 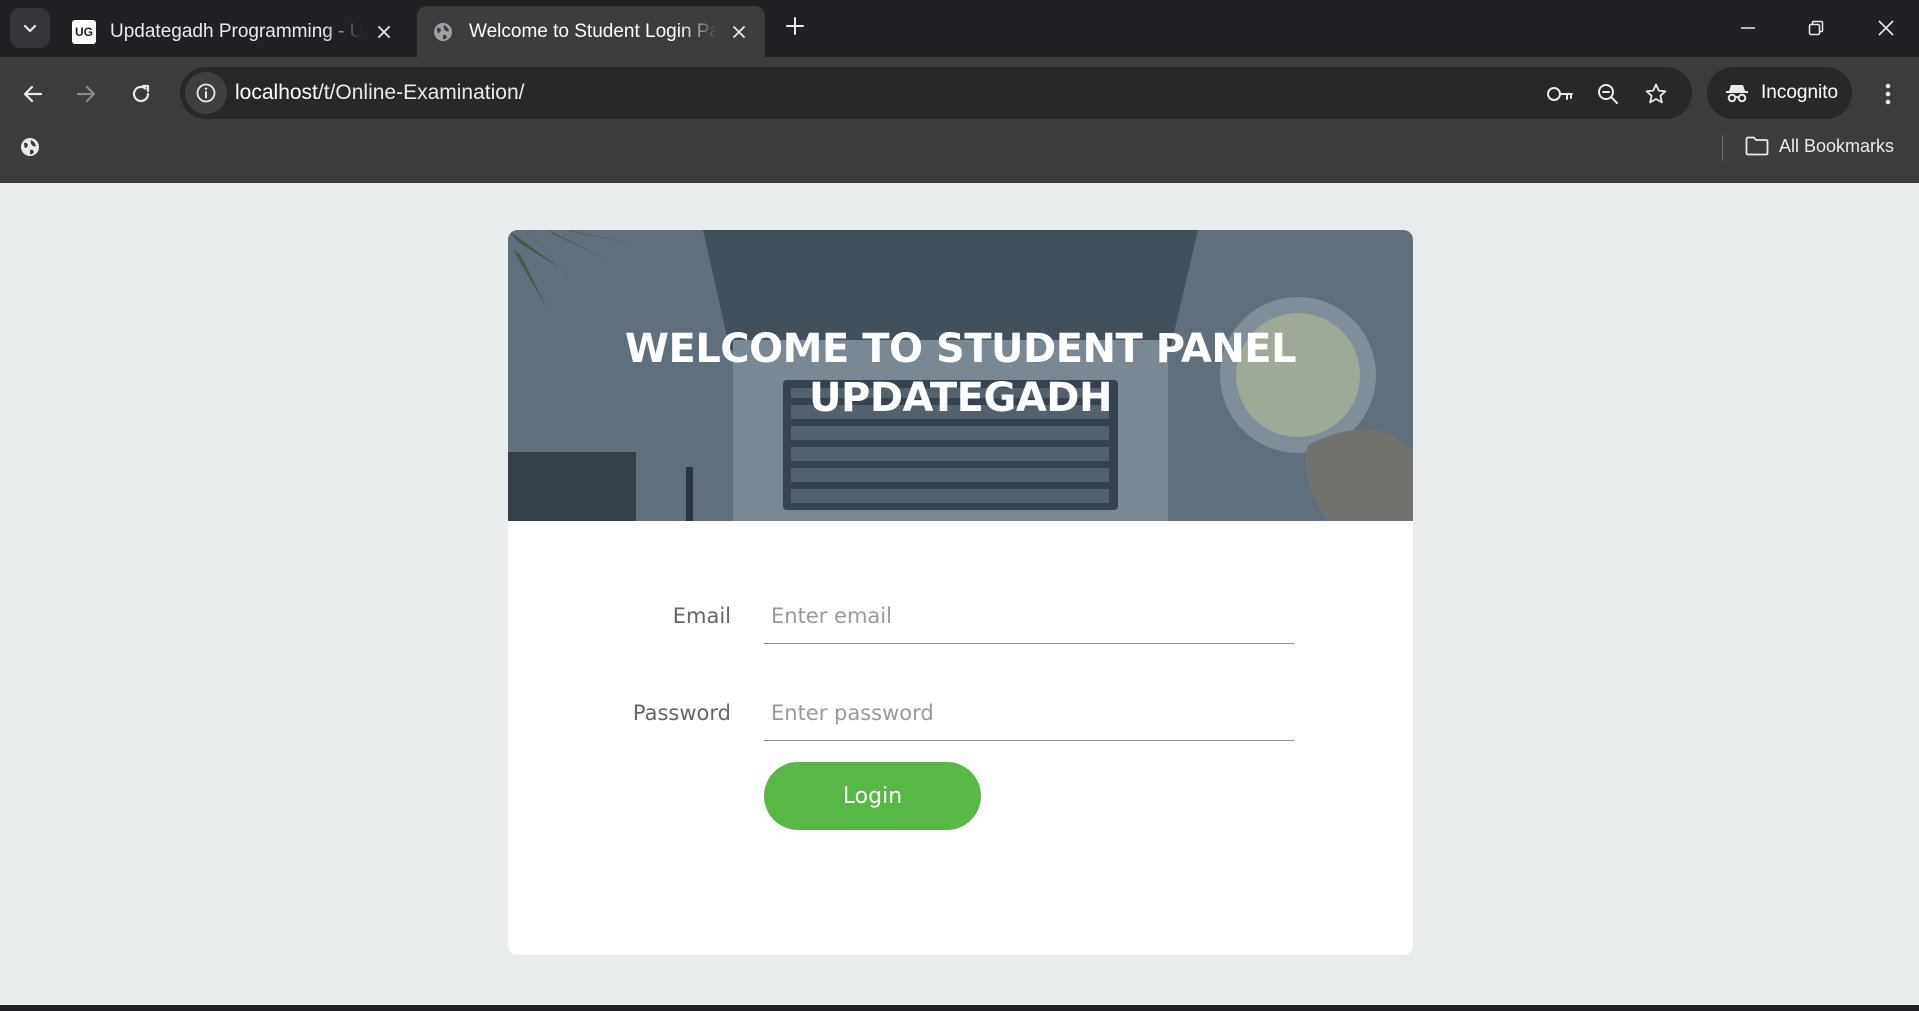 I want to click on zoom-icon, so click(x=1608, y=94).